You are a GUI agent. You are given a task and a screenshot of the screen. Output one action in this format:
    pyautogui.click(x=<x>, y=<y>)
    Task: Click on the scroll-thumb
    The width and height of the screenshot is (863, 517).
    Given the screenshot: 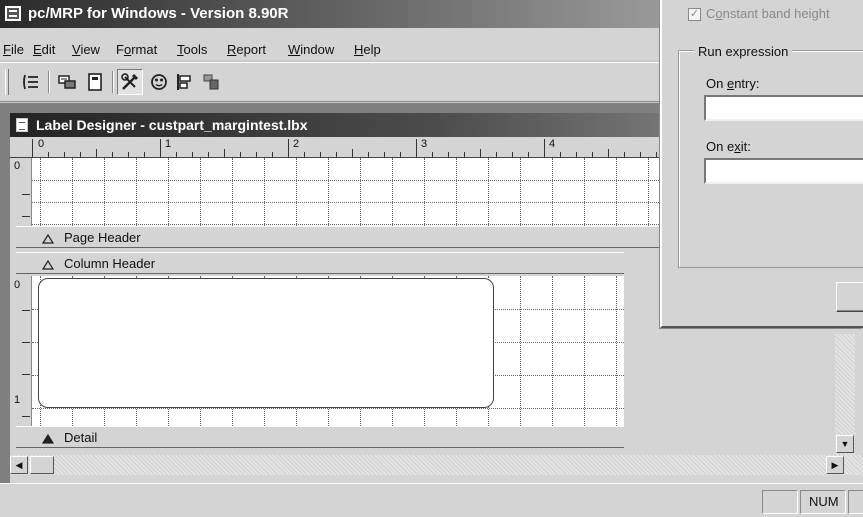 What is the action you would take?
    pyautogui.click(x=42, y=465)
    